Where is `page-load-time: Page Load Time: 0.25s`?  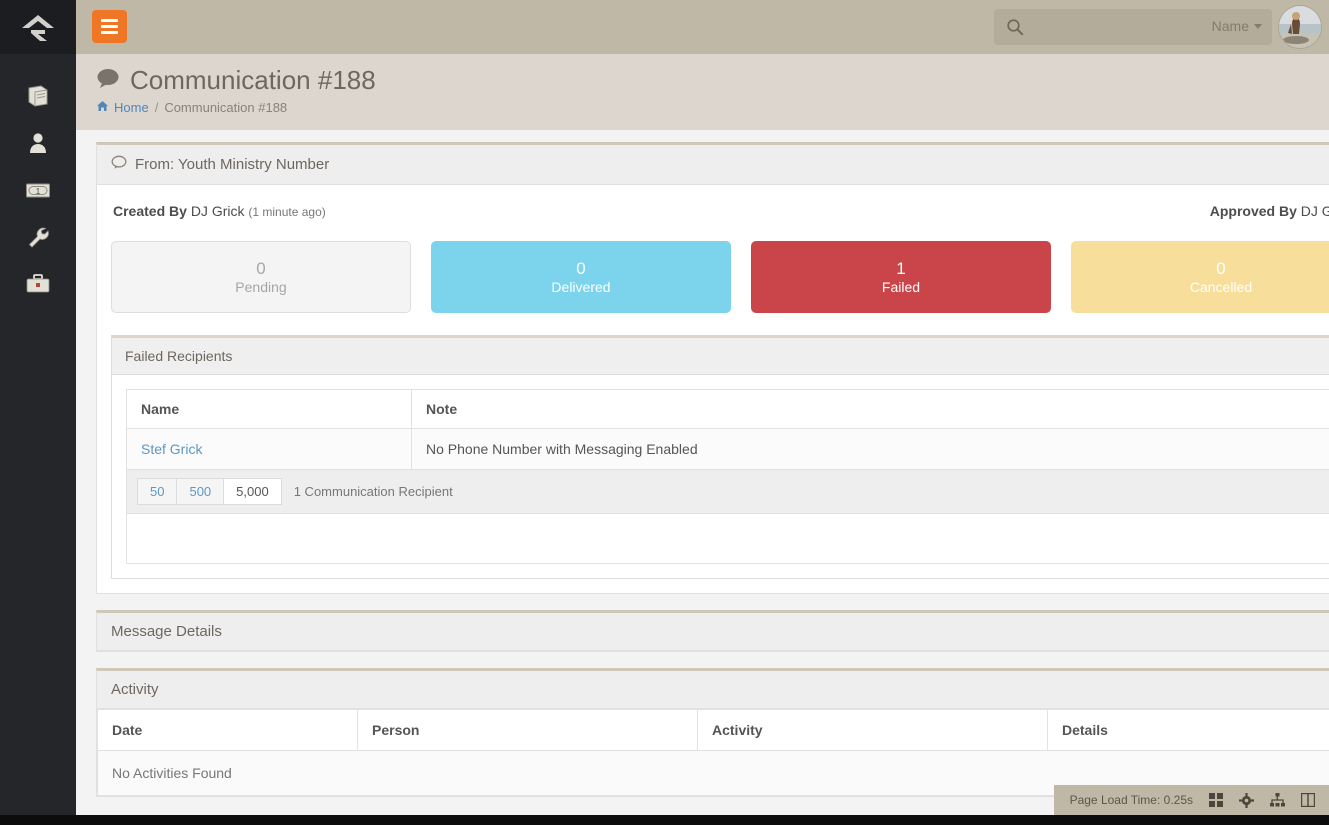 page-load-time: Page Load Time: 0.25s is located at coordinates (1131, 800).